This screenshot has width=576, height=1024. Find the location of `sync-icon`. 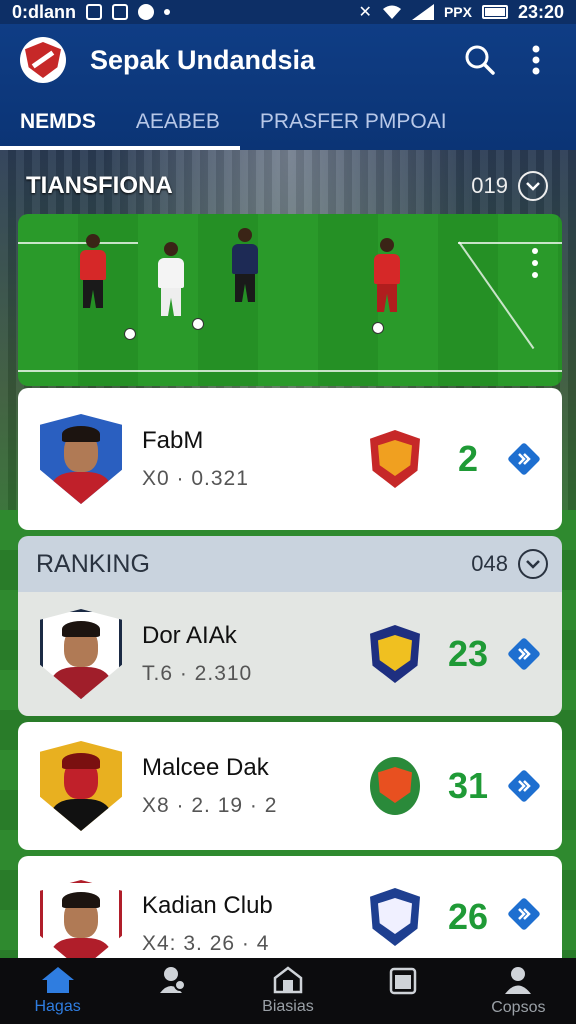

sync-icon is located at coordinates (146, 12).